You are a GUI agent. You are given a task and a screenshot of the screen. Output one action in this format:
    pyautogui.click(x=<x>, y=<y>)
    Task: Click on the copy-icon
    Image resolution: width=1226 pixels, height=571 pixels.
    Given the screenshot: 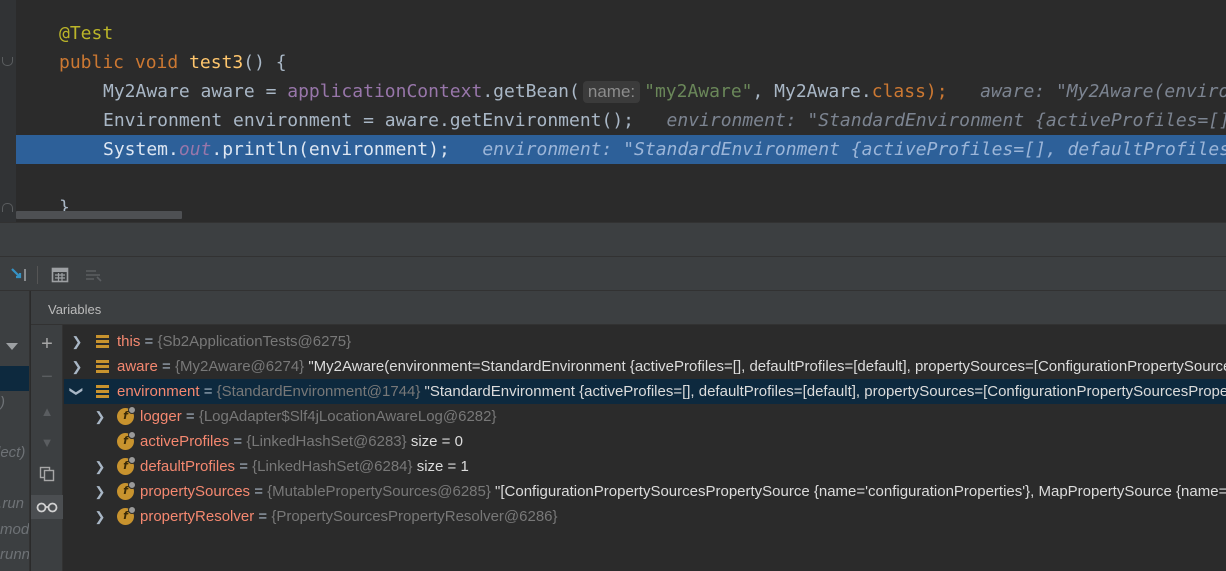 What is the action you would take?
    pyautogui.click(x=47, y=474)
    